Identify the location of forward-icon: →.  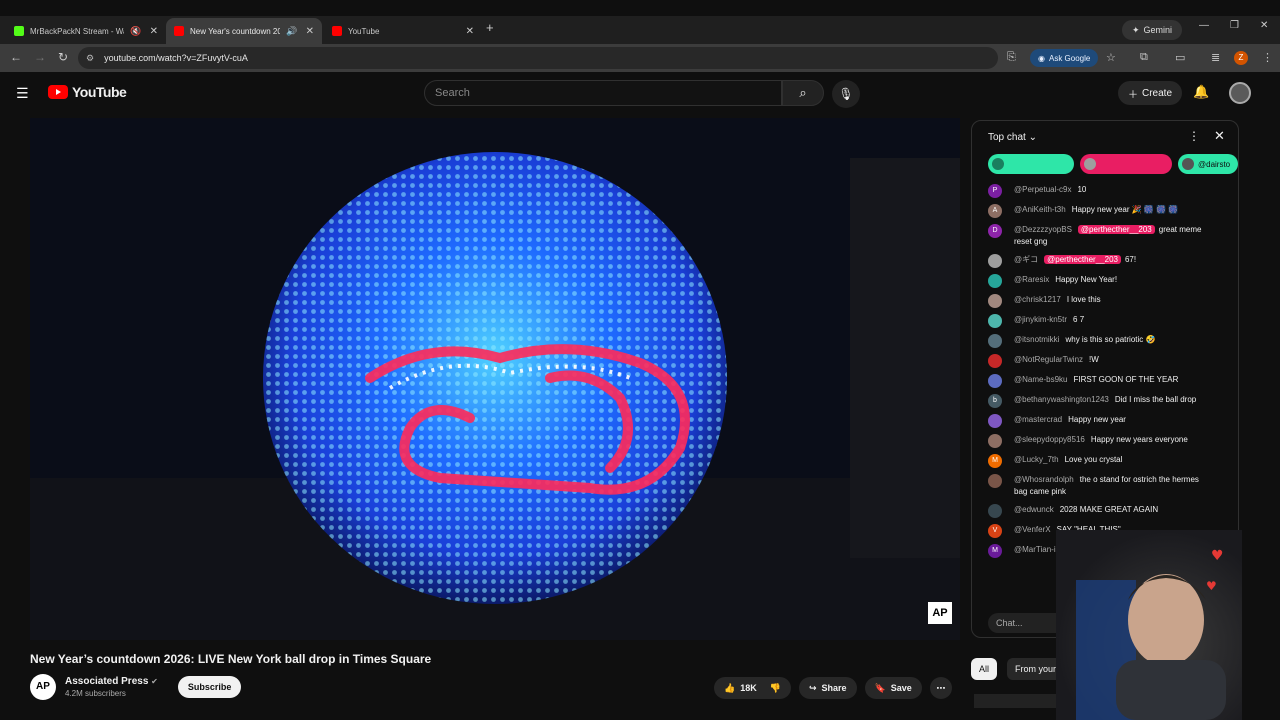
(40, 57).